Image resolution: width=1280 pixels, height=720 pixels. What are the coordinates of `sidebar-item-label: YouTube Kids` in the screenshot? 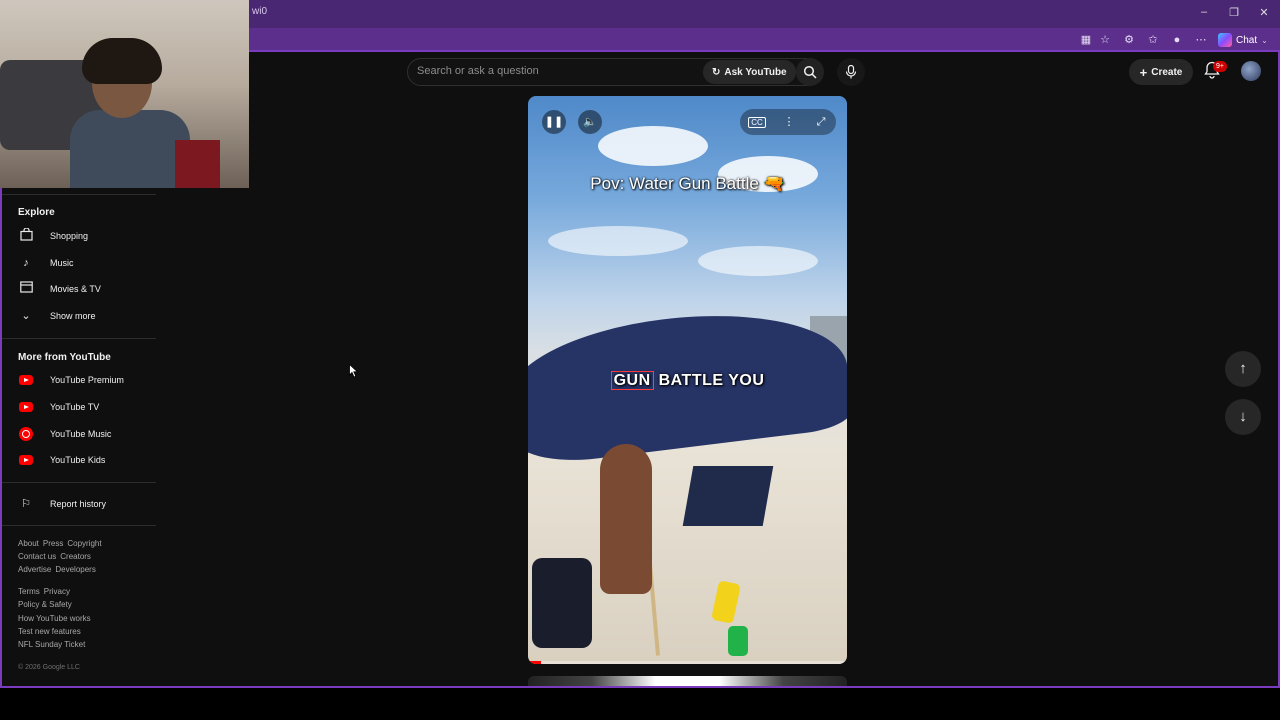 It's located at (78, 460).